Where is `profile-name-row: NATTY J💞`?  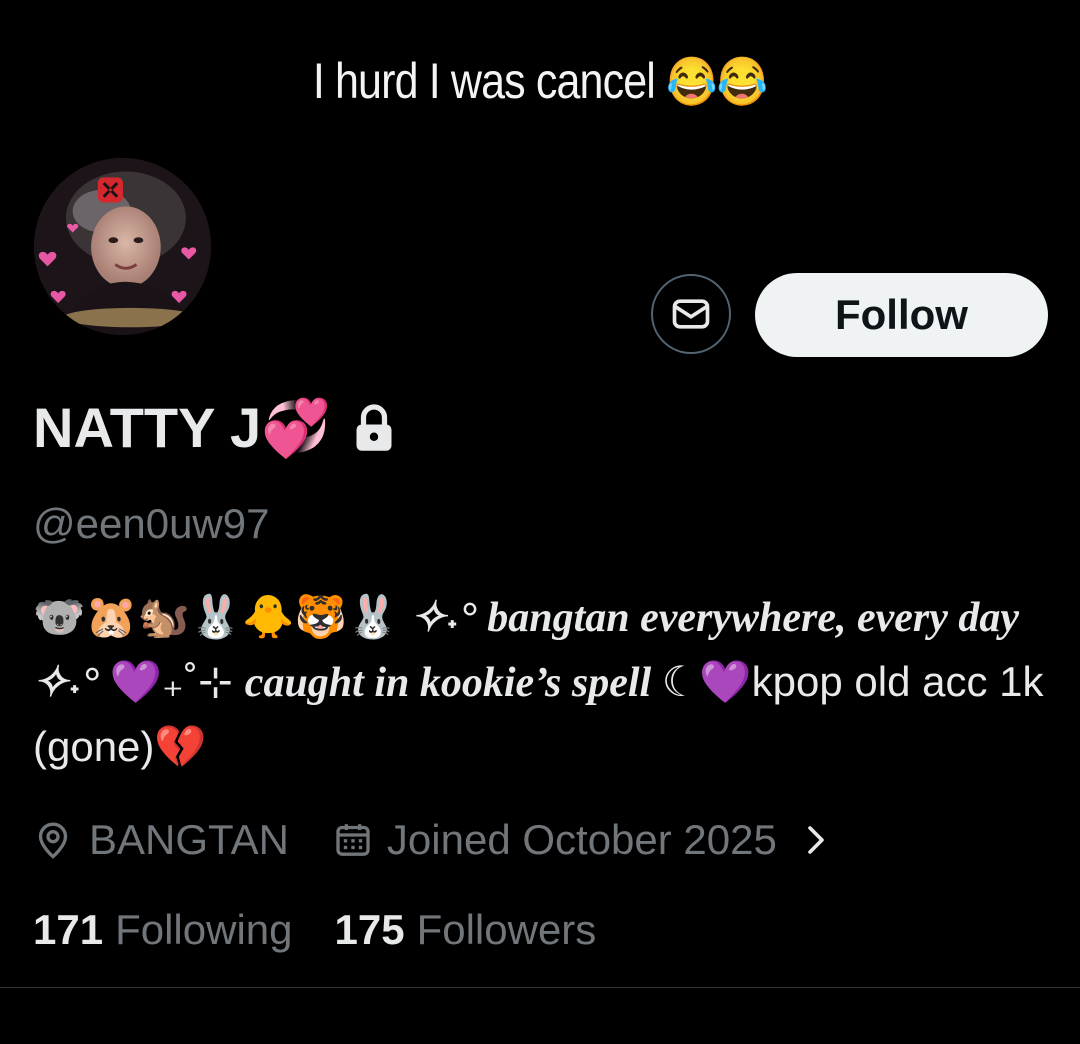 profile-name-row: NATTY J💞 is located at coordinates (214, 428).